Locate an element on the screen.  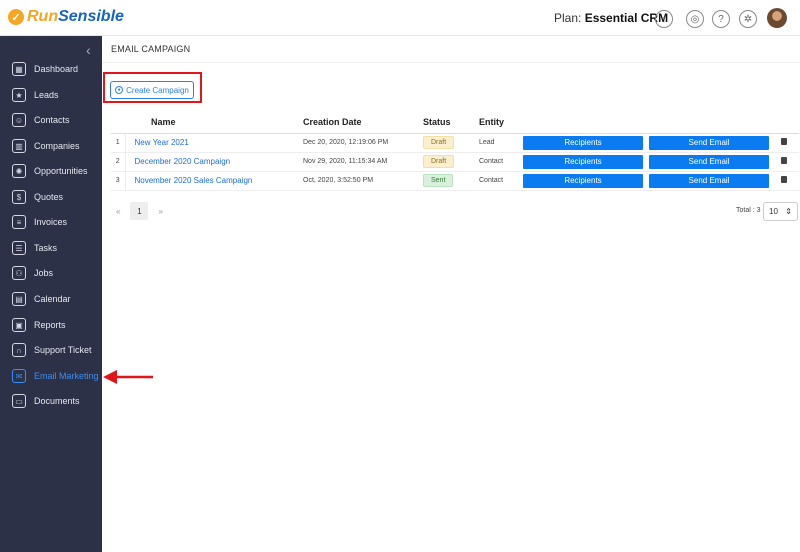
select-arrows-icon: ⇕ is located at coordinates (788, 211).